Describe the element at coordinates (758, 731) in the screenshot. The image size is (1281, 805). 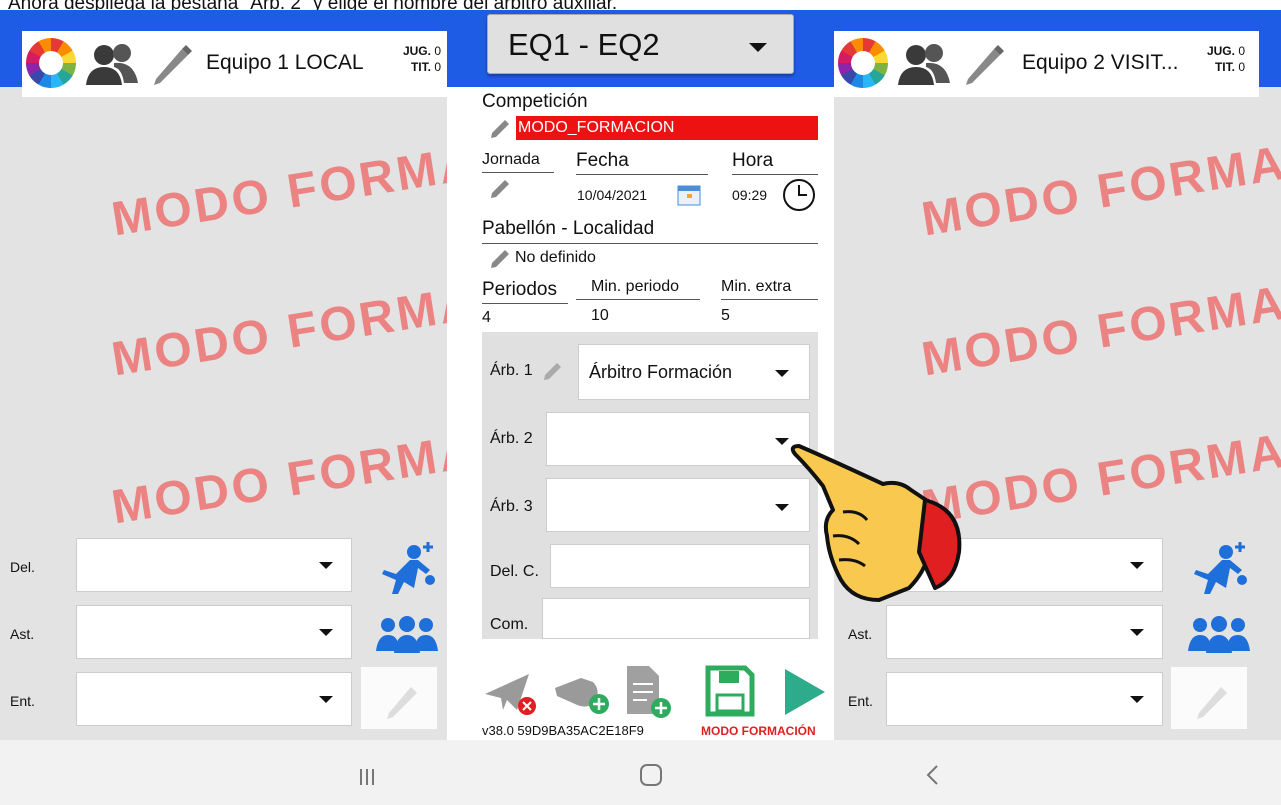
I see `training-mode-label: MODO FORMACIÓN` at that location.